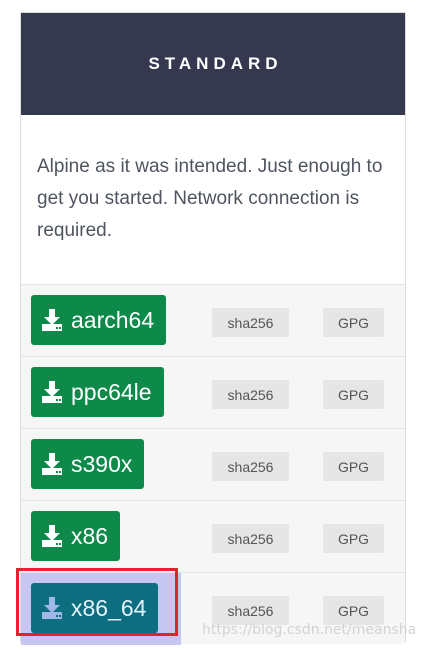  I want to click on download-button-x86_64: x86_64, so click(95, 608).